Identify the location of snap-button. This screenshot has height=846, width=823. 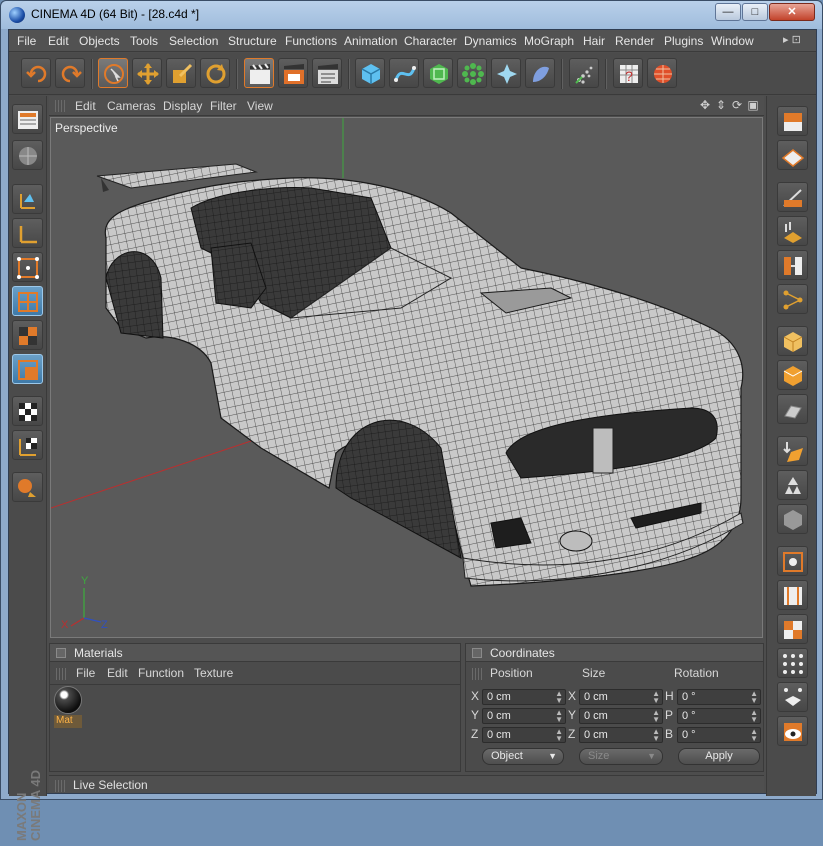
(792, 561).